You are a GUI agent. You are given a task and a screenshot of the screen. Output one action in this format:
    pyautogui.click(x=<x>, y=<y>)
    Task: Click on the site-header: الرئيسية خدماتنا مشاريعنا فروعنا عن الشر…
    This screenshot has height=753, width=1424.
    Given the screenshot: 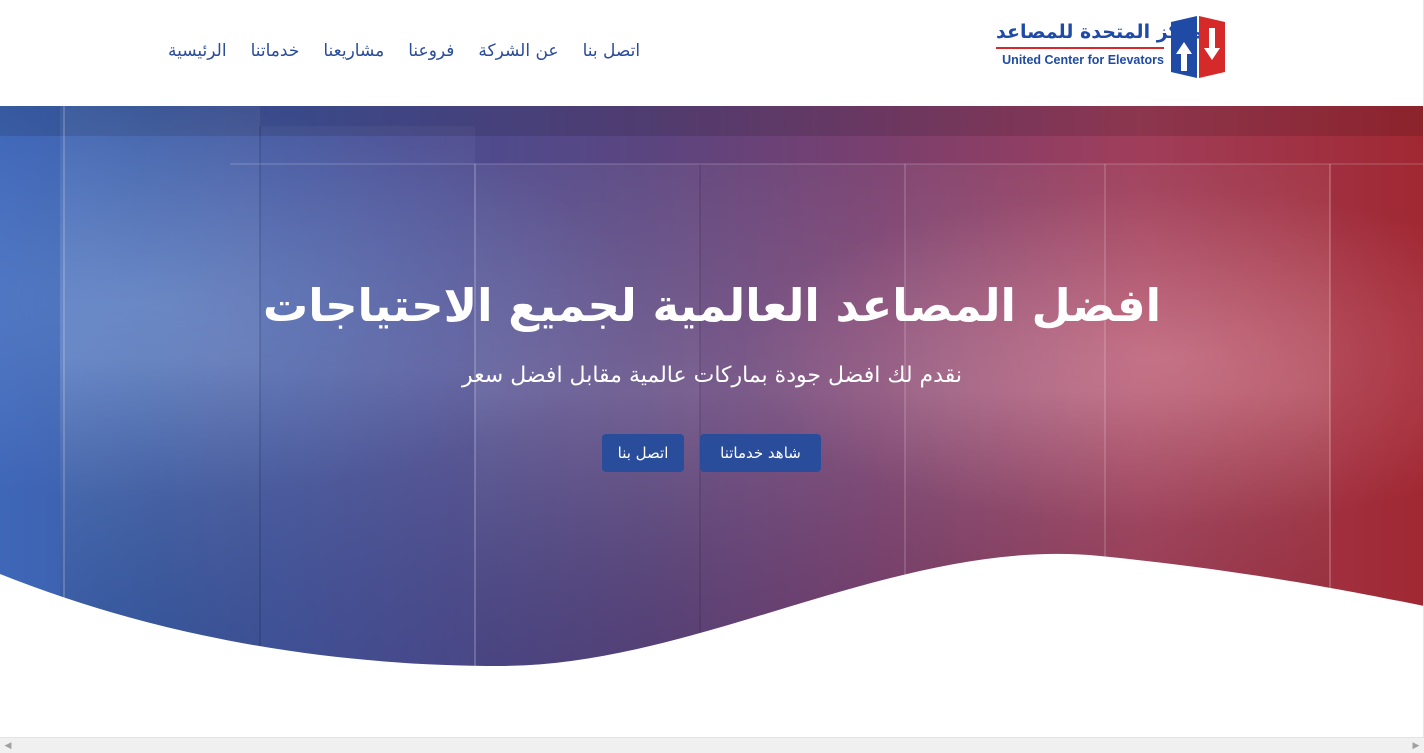 What is the action you would take?
    pyautogui.click(x=712, y=53)
    